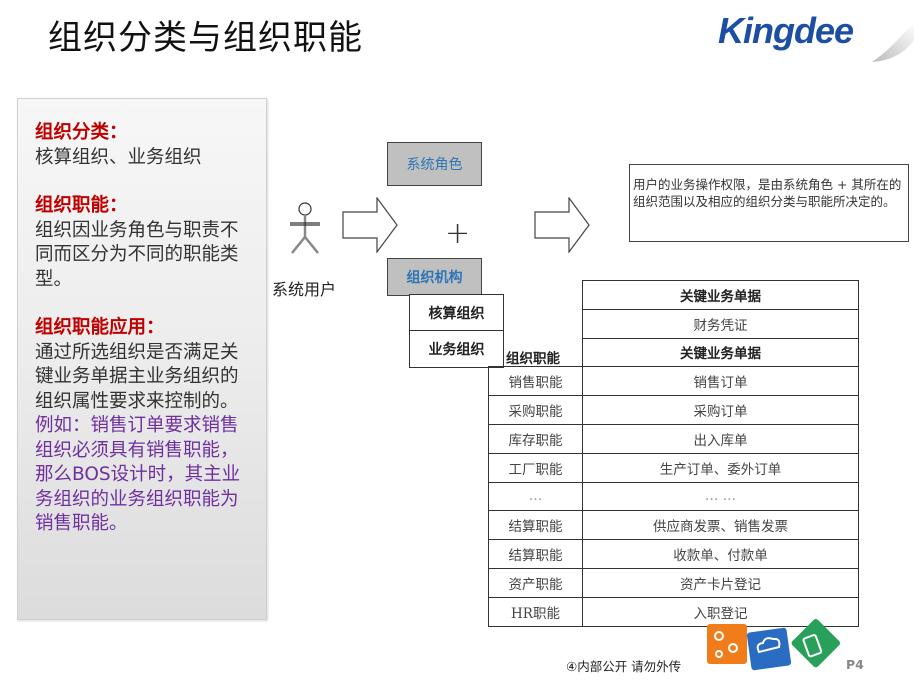 The image size is (920, 690). Describe the element at coordinates (786, 30) in the screenshot. I see `kingdee-logo: Kingdee` at that location.